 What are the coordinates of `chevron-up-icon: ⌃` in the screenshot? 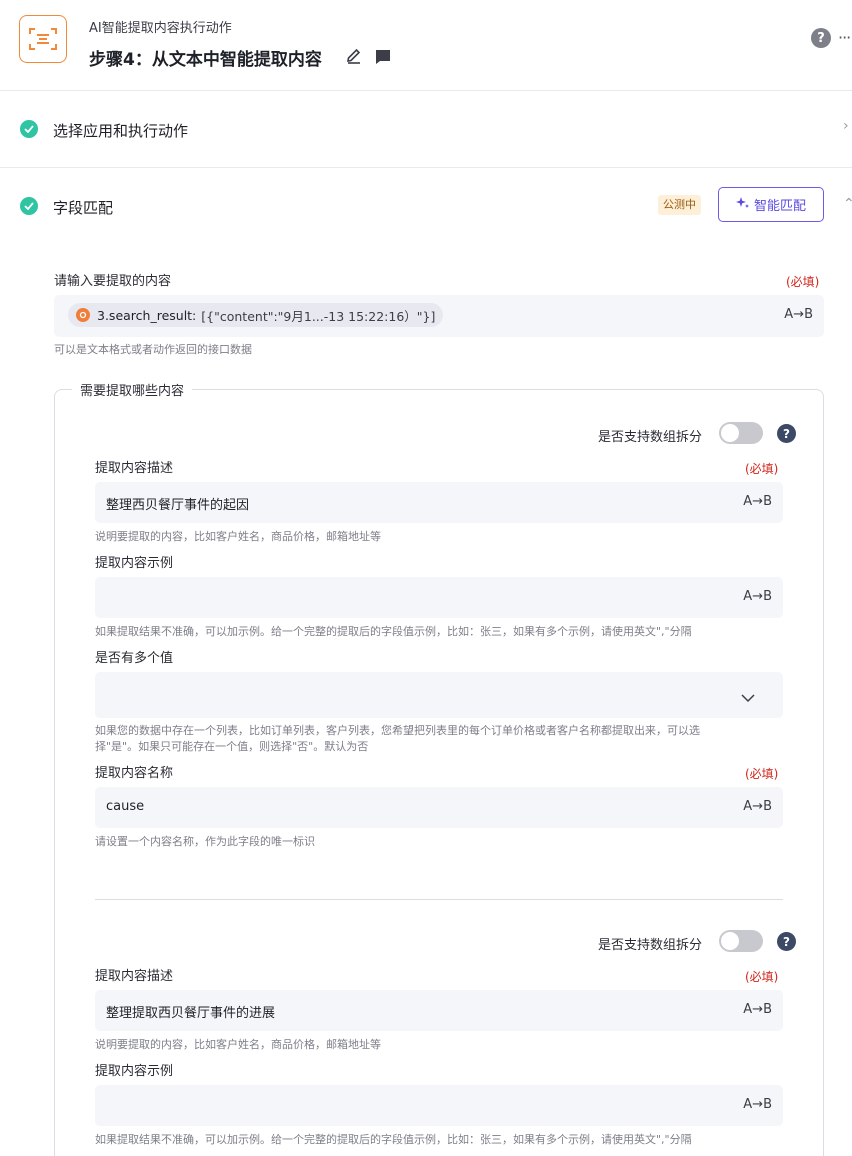 It's located at (847, 204).